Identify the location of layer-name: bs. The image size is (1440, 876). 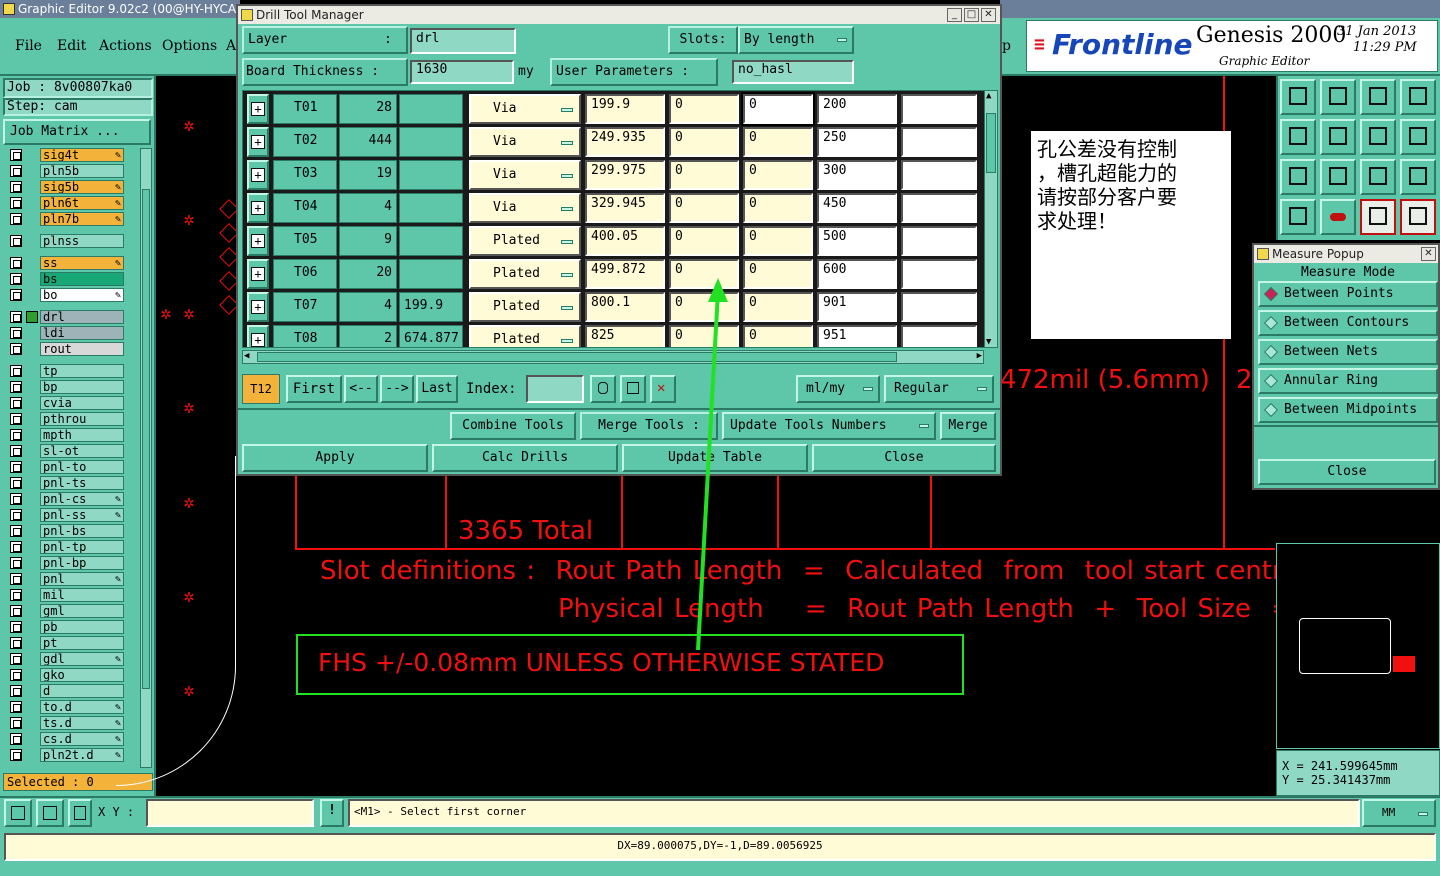
(82, 279).